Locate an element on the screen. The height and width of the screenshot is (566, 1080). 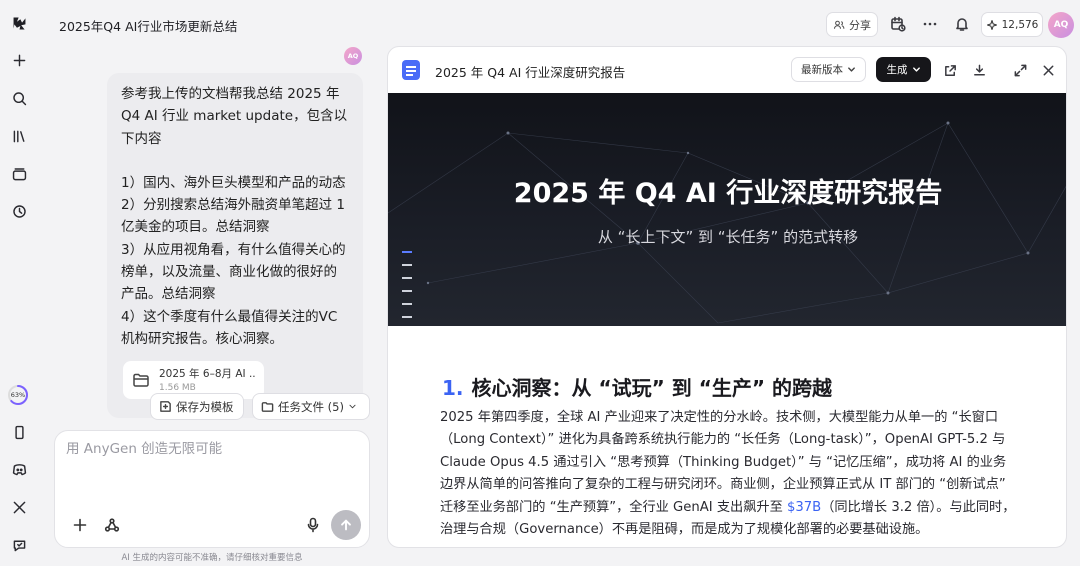
sparkle-icon is located at coordinates (991, 24).